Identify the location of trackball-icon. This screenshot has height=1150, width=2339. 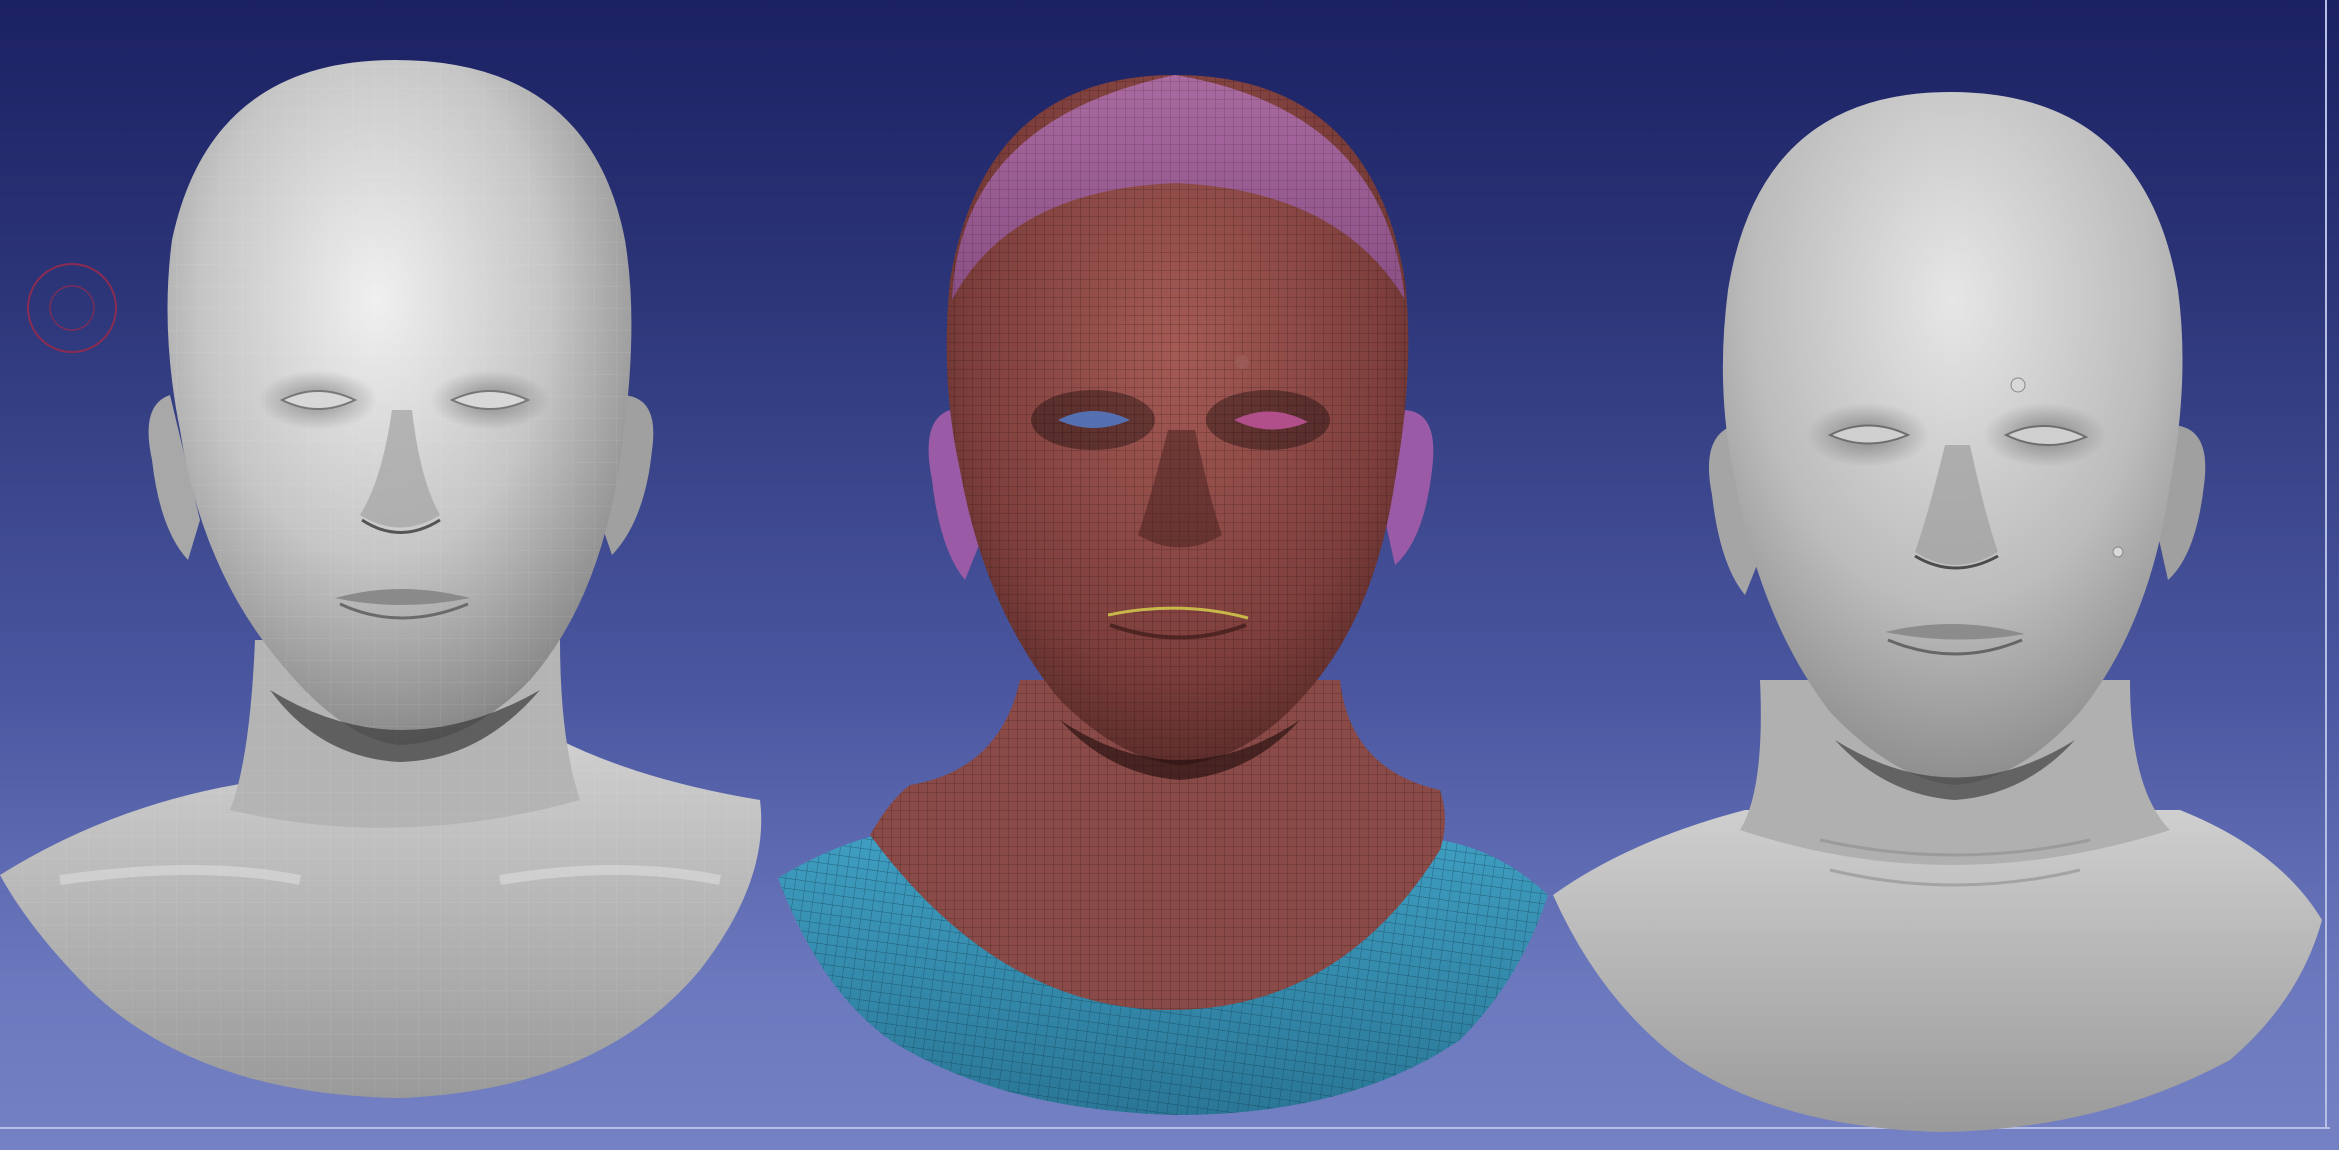
(72, 308).